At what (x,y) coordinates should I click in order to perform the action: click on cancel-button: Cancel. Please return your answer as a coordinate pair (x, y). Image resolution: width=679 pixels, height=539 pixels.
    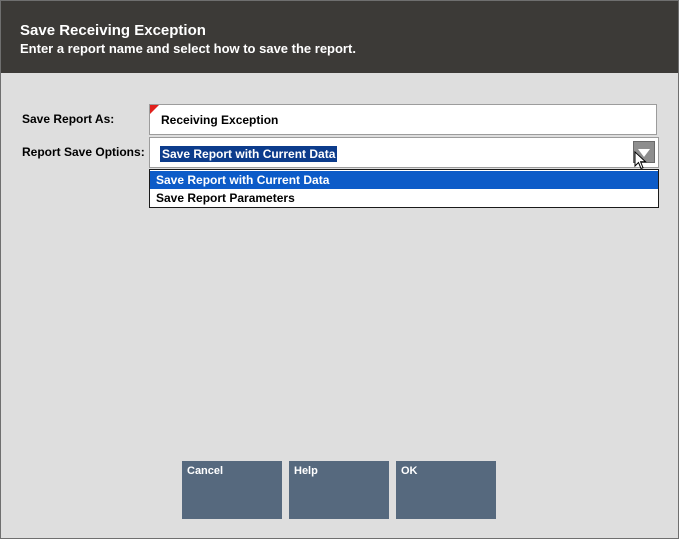
    Looking at the image, I should click on (232, 490).